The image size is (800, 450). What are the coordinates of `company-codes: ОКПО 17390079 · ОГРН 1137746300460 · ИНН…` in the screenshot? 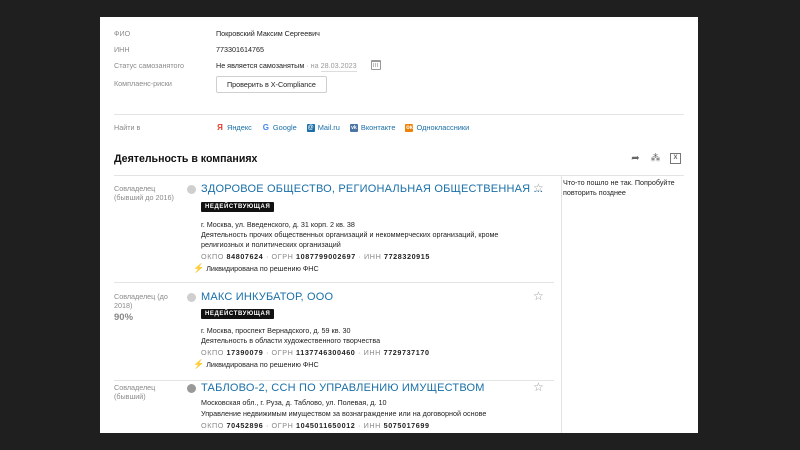 It's located at (315, 352).